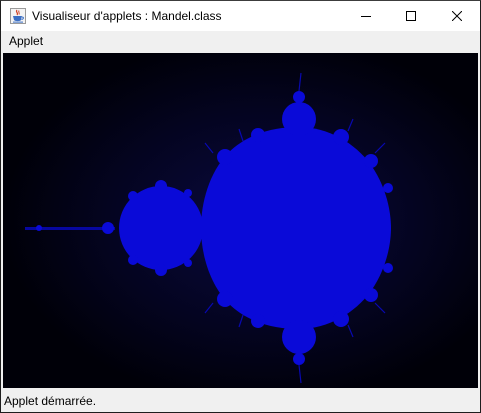 The width and height of the screenshot is (481, 413). What do you see at coordinates (18, 16) in the screenshot?
I see `java-cup-icon` at bounding box center [18, 16].